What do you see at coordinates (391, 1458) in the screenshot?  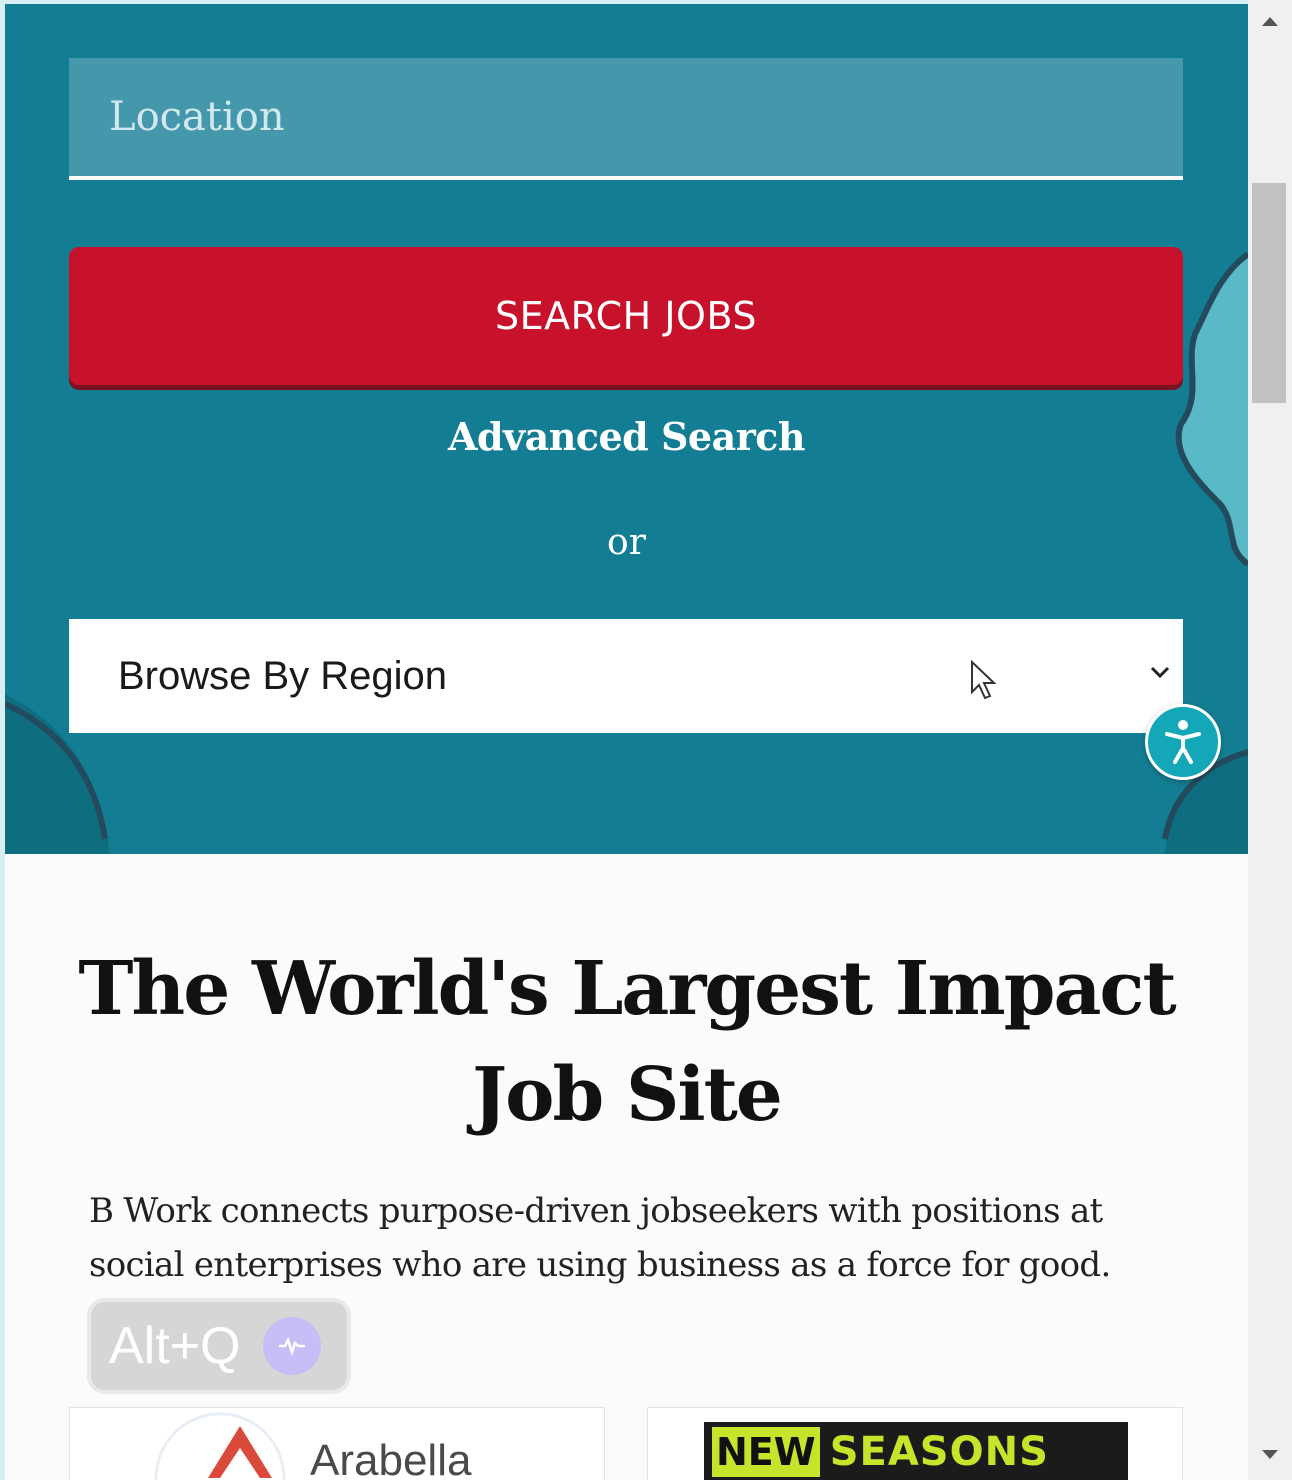 I see `arabella-name: Arabella` at bounding box center [391, 1458].